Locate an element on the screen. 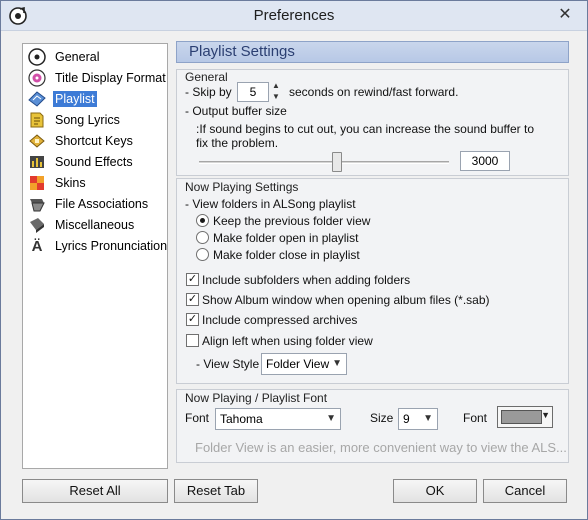 The width and height of the screenshot is (588, 520). page-title: Playlist Settings is located at coordinates (242, 51).